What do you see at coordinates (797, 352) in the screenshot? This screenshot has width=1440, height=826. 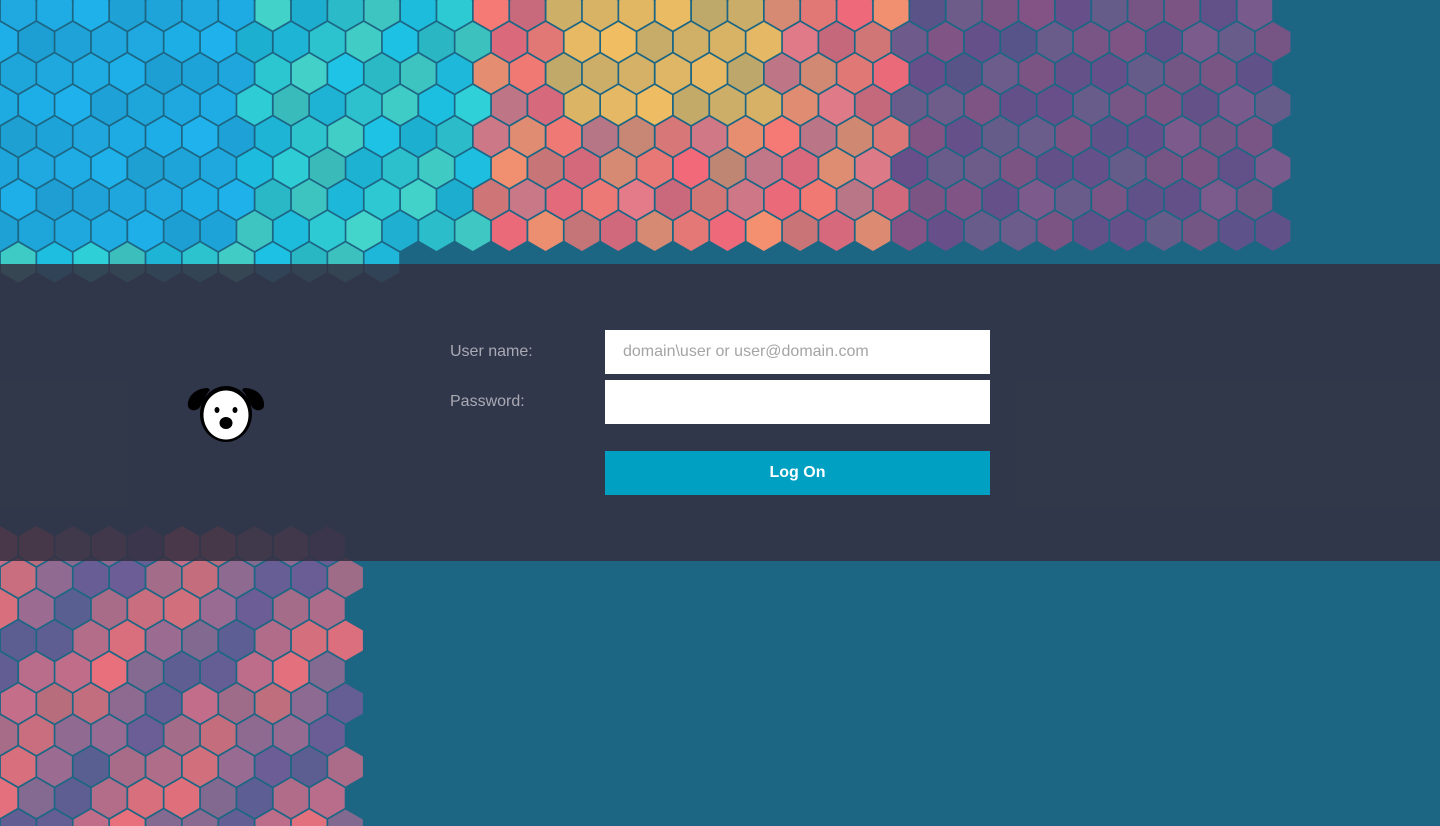 I see `username-input` at bounding box center [797, 352].